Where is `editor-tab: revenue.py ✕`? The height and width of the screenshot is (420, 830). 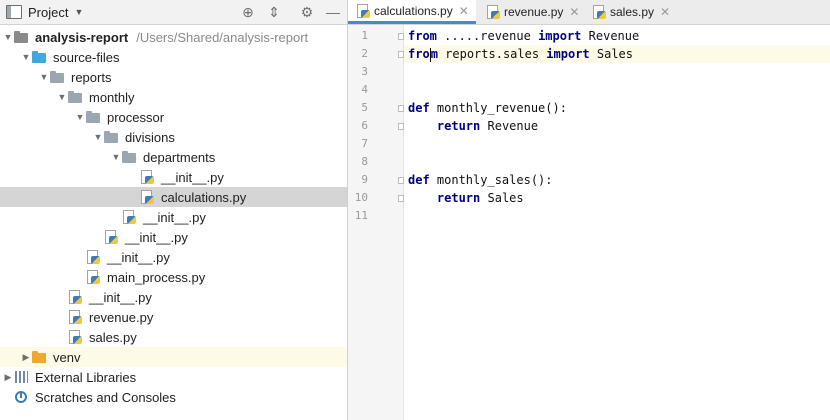
editor-tab: revenue.py ✕ is located at coordinates (530, 12).